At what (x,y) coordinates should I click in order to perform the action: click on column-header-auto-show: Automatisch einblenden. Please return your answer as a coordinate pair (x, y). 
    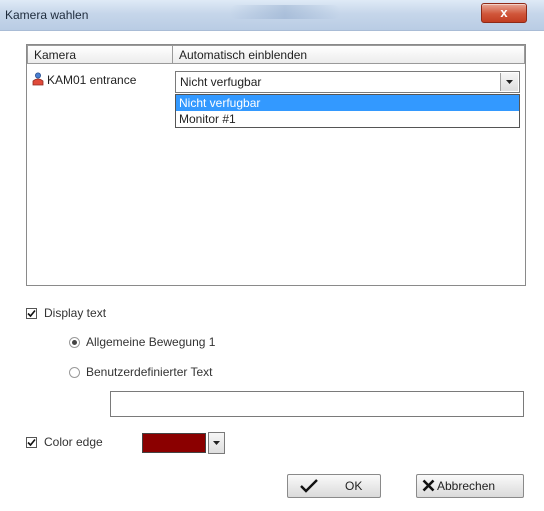
    Looking at the image, I should click on (348, 54).